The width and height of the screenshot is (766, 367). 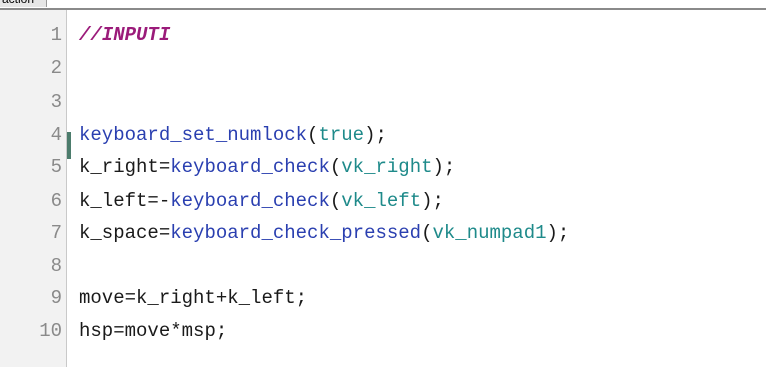 I want to click on function-name: keyboard_set_numlock, so click(x=193, y=135).